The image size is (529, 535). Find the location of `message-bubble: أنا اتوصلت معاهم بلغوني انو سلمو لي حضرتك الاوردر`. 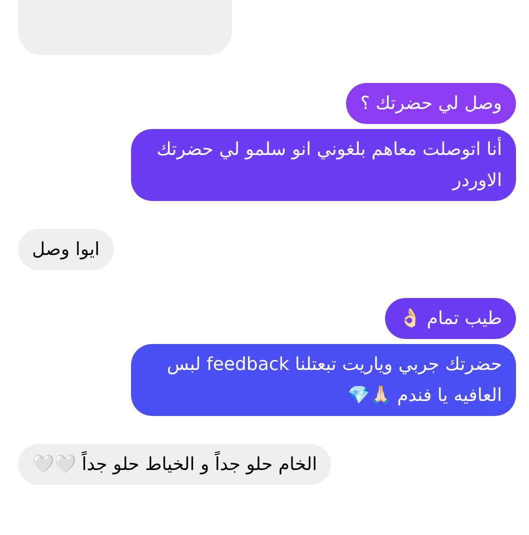

message-bubble: أنا اتوصلت معاهم بلغوني انو سلمو لي حضرتك الاوردر is located at coordinates (323, 165).